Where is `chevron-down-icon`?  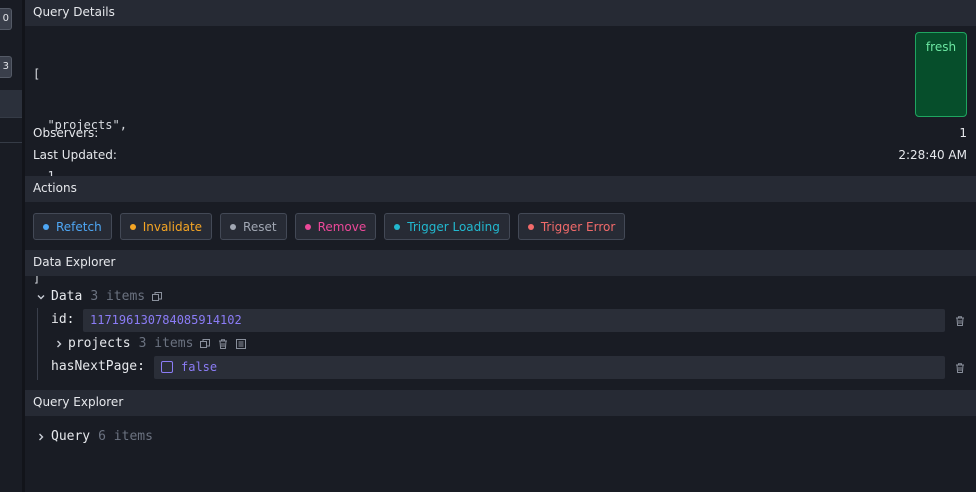 chevron-down-icon is located at coordinates (41, 297).